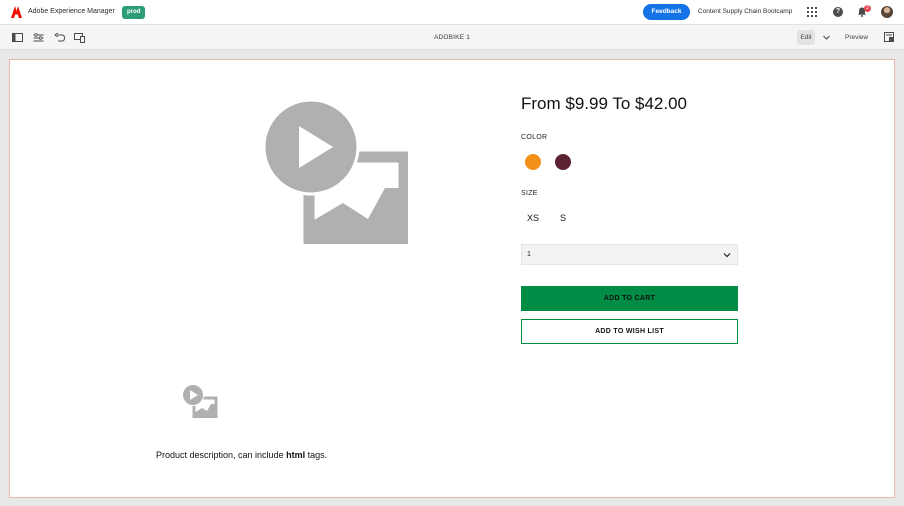 The width and height of the screenshot is (904, 506). What do you see at coordinates (629, 254) in the screenshot?
I see `quantity-select: 1` at bounding box center [629, 254].